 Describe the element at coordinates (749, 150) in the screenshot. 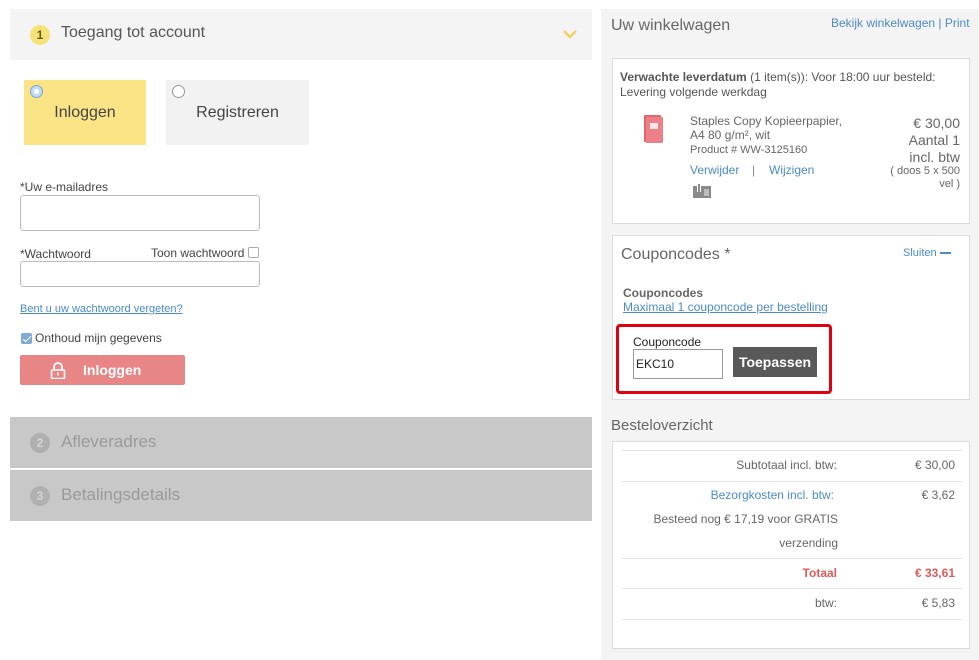

I see `product-number: Product # WW-3125160` at that location.